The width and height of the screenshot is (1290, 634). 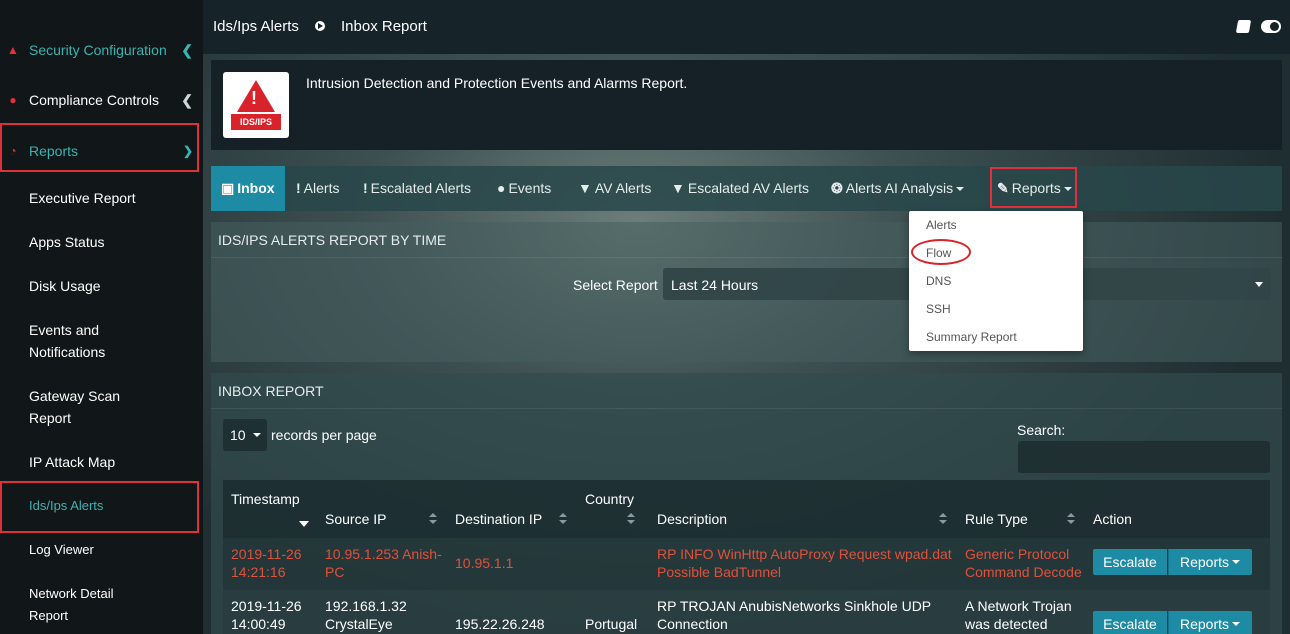 I want to click on sidebar-item-disk-usage: Disk Usage, so click(x=101, y=286).